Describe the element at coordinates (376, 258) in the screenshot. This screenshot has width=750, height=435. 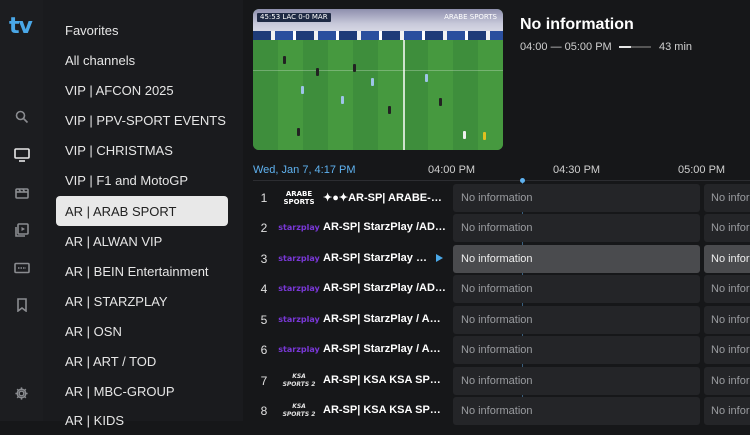
I see `channel-name: AR-SP| StarzPlay / AD` at that location.